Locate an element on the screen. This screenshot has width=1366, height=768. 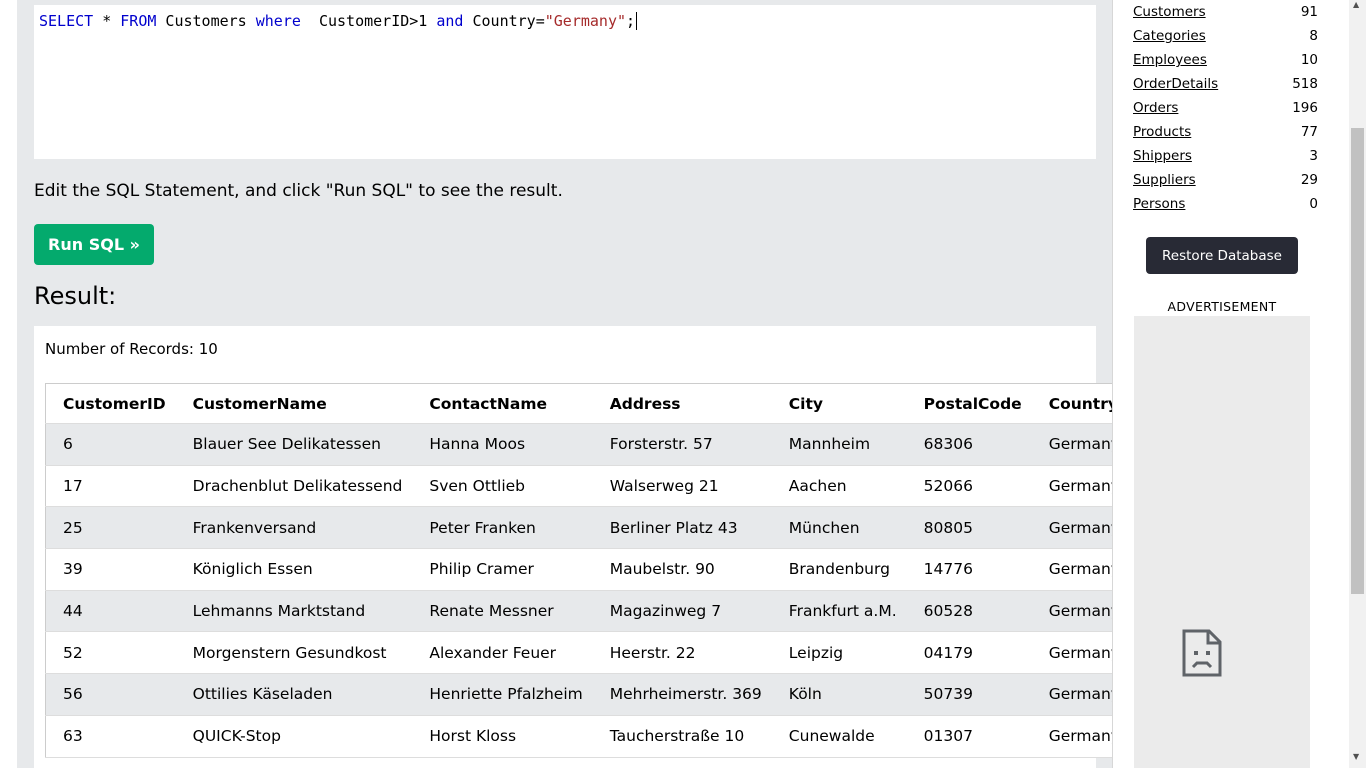
table-link-employees: Employees is located at coordinates (1170, 60).